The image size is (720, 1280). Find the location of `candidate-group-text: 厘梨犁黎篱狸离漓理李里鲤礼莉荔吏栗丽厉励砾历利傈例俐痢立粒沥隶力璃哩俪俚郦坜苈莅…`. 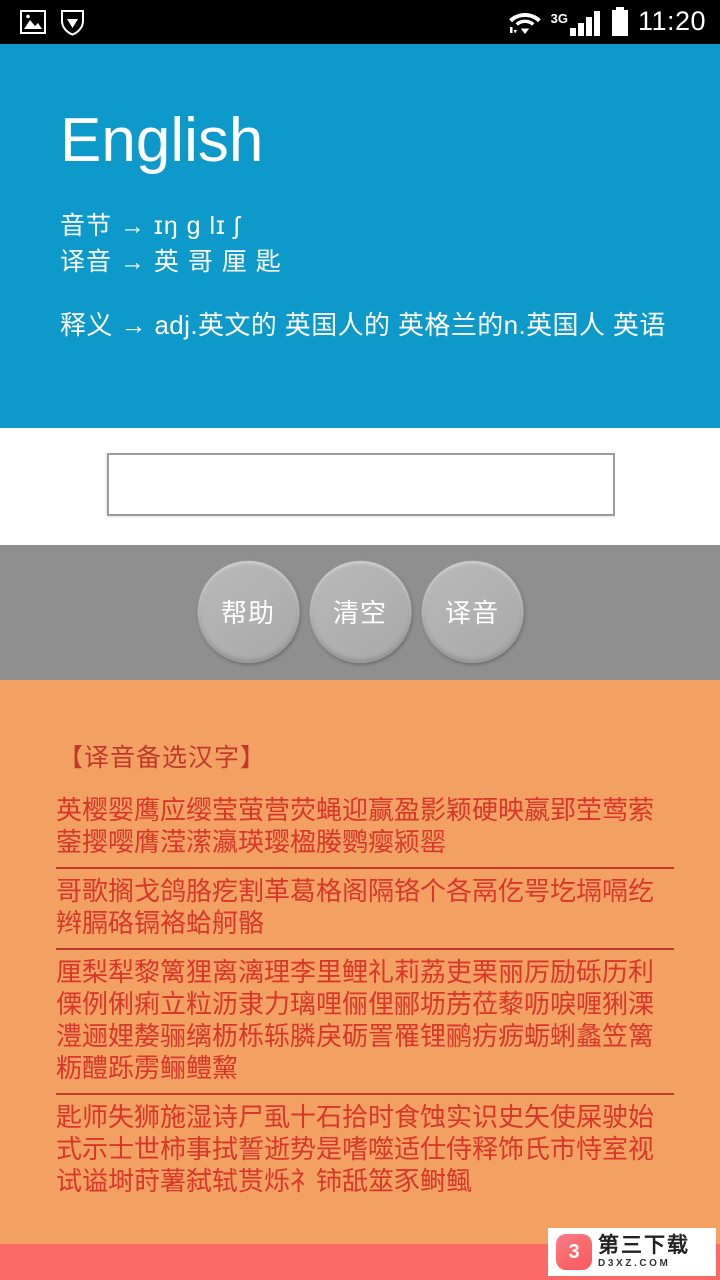

candidate-group-text: 厘梨犁黎篱狸离漓理李里鲤礼莉荔吏栗丽厉励砾历利傈例俐痢立粒沥隶力璃哩俪俚郦坜苈莅… is located at coordinates (355, 1020).